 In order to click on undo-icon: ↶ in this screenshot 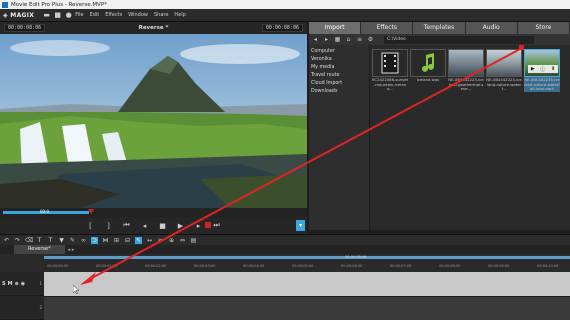, I will do `click(6, 240)`.